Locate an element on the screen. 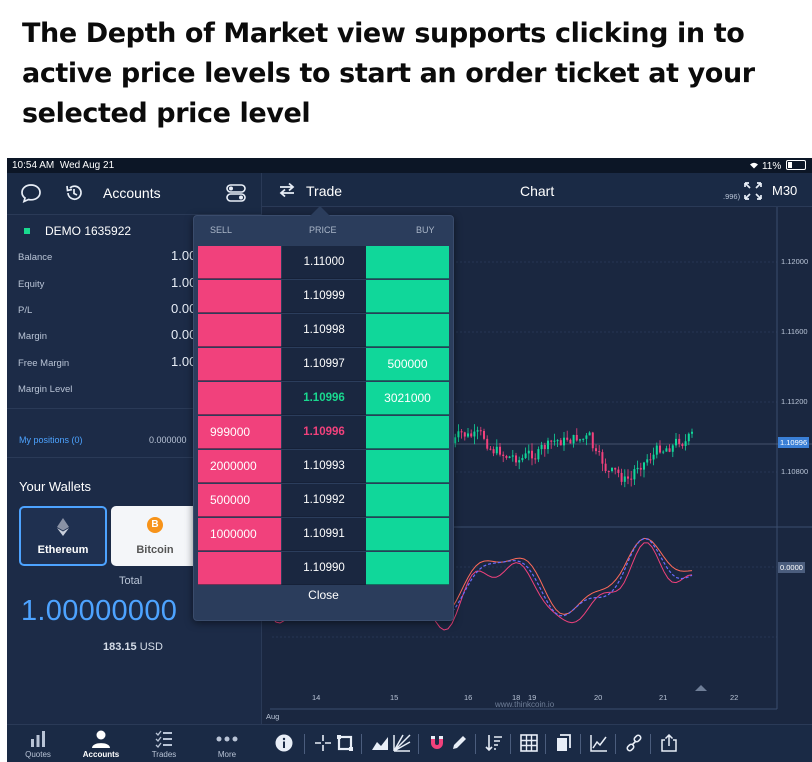 Image resolution: width=812 pixels, height=762 pixels. price-cell: 1.10993 is located at coordinates (324, 466).